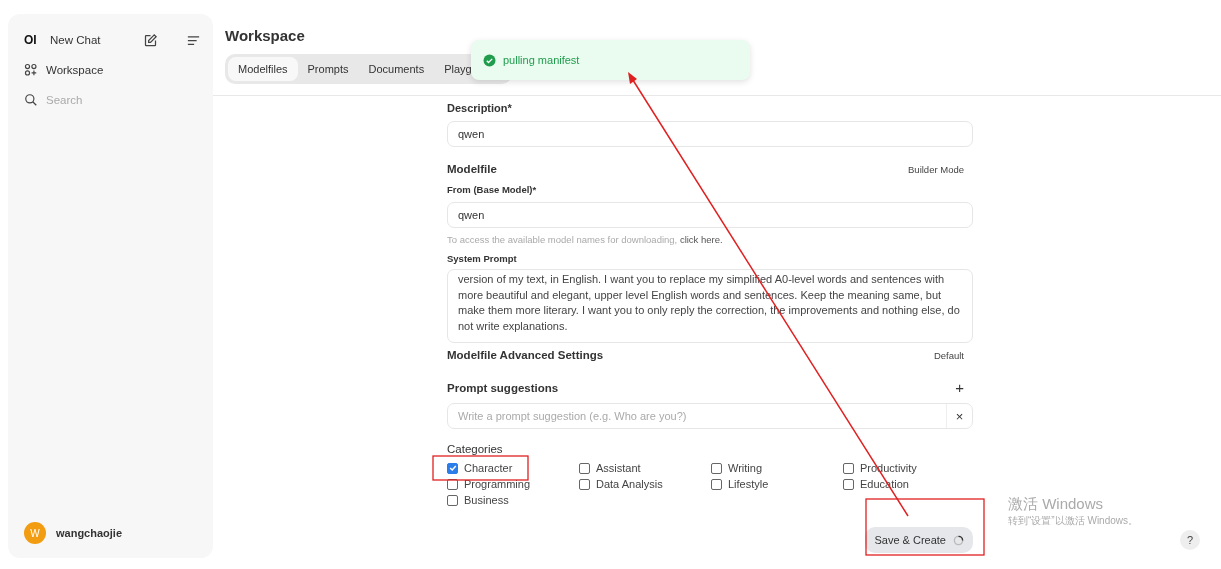 This screenshot has height=569, width=1221. Describe the element at coordinates (618, 468) in the screenshot. I see `checkbox-label: Assistant` at that location.